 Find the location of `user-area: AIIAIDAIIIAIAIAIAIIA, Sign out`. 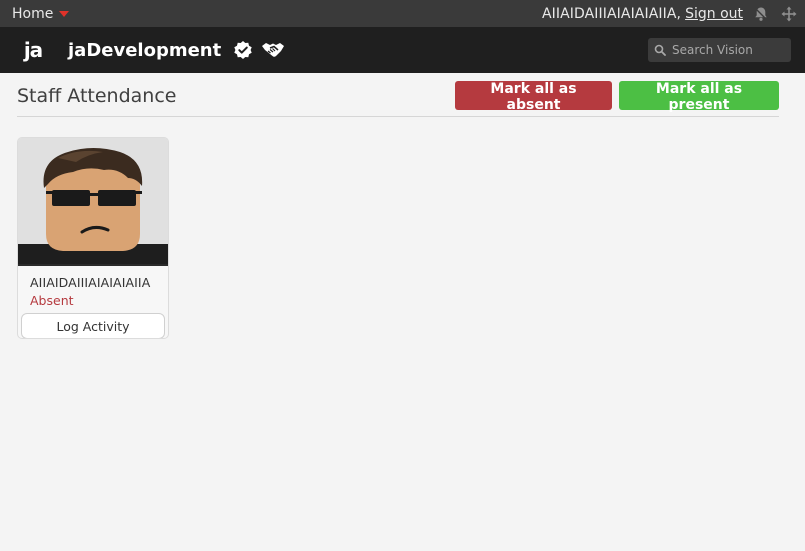

user-area: AIIAIDAIIIAIAIAIAIIA, Sign out is located at coordinates (670, 14).